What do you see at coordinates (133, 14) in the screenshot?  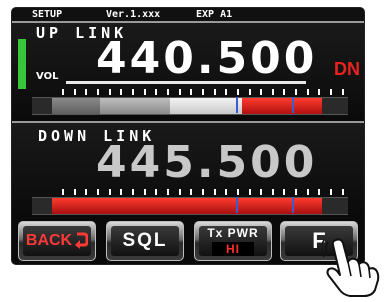 I see `status-version: Ver.1.xxx` at bounding box center [133, 14].